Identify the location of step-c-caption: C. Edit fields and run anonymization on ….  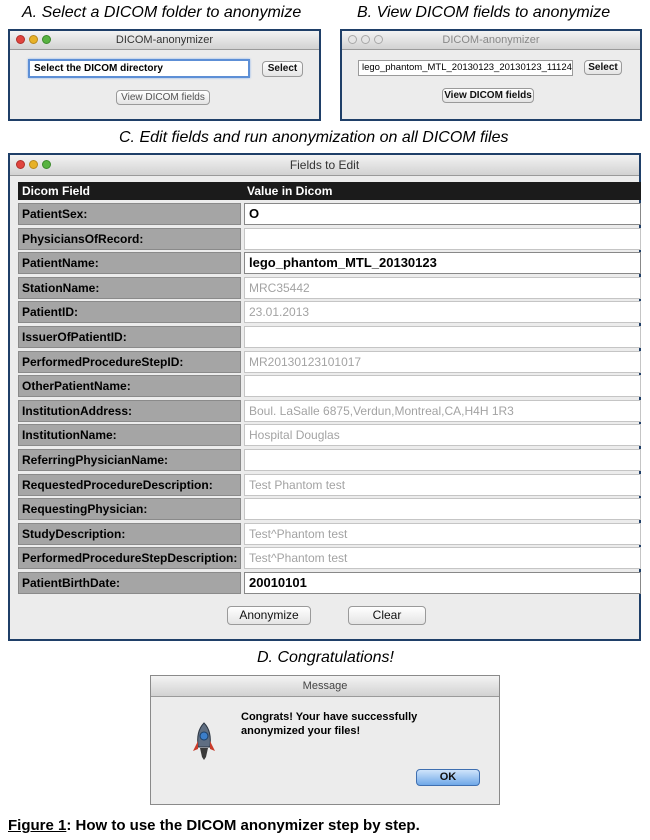
(314, 137).